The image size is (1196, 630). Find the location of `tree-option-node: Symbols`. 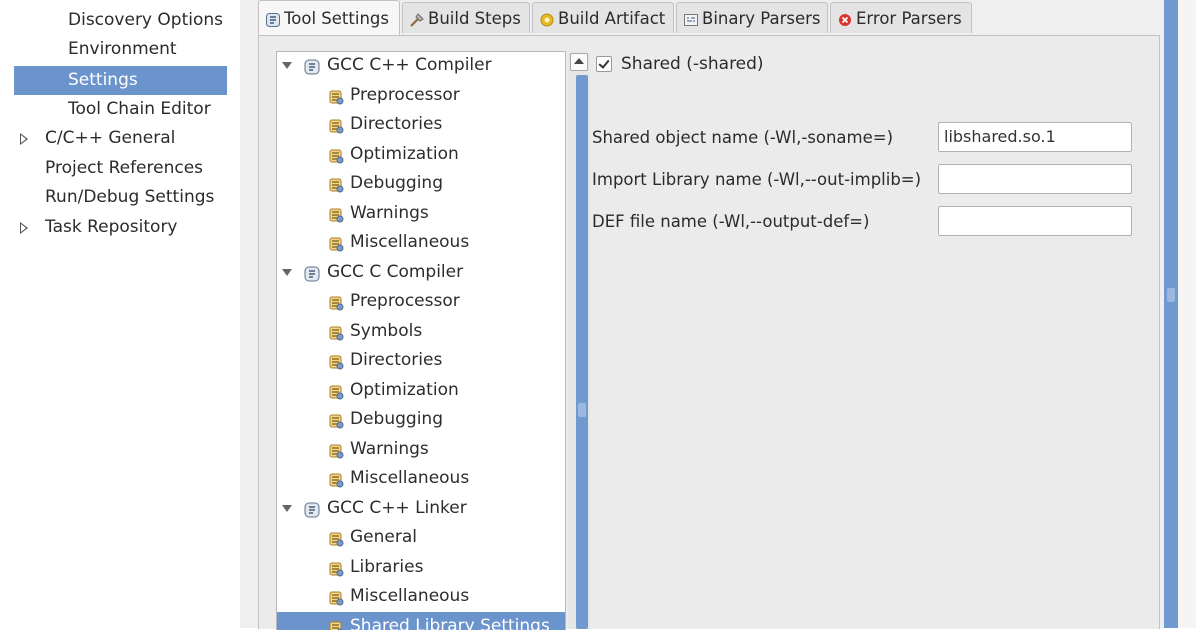

tree-option-node: Symbols is located at coordinates (421, 331).